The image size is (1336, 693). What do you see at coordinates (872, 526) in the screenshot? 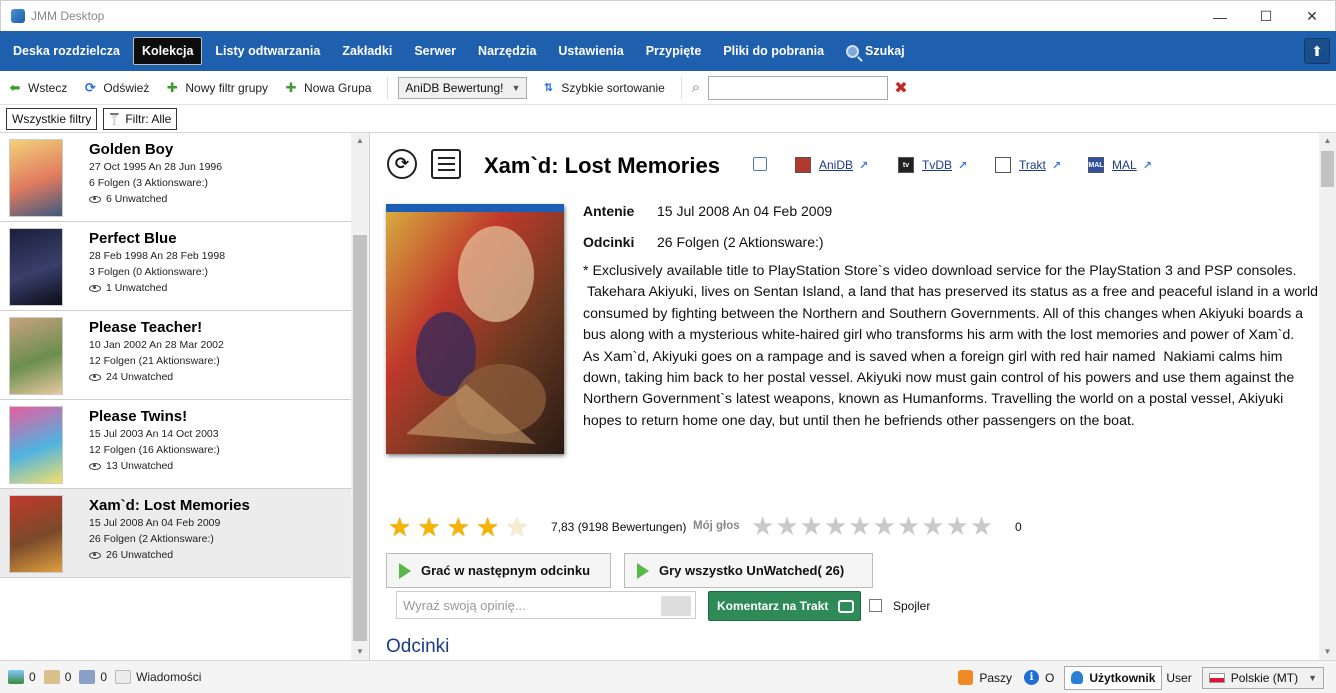
I see `my-vote-stars: ★ ★ ★ ★ ★ ★ ★ ★ ★ ★` at bounding box center [872, 526].